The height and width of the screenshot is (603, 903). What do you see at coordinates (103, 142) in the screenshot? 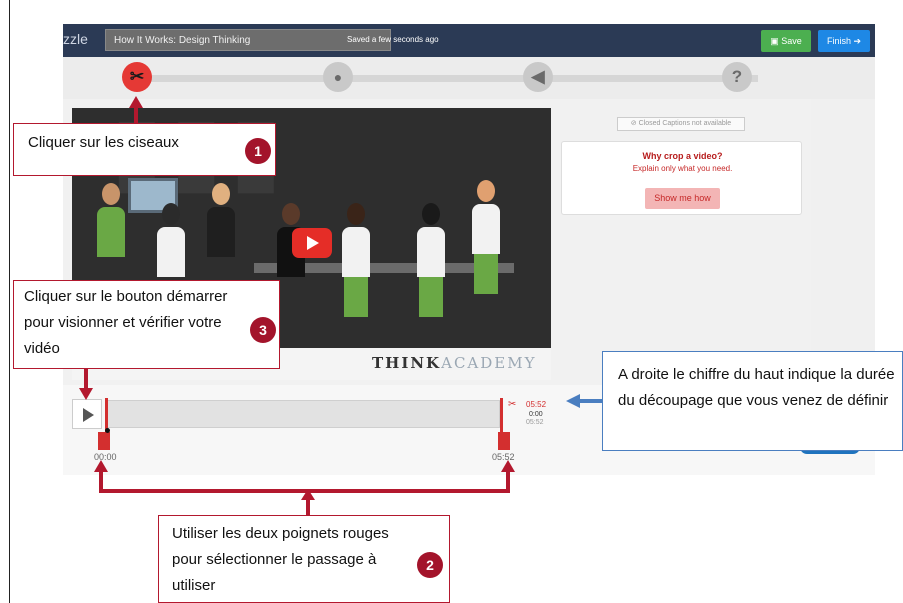
I see `callout-1-text: Cliquer sur les ciseaux` at bounding box center [103, 142].